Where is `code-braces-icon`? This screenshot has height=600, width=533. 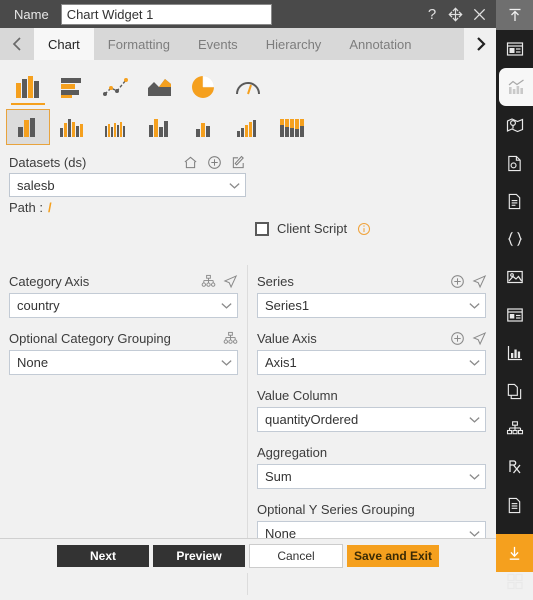
code-braces-icon is located at coordinates (514, 239).